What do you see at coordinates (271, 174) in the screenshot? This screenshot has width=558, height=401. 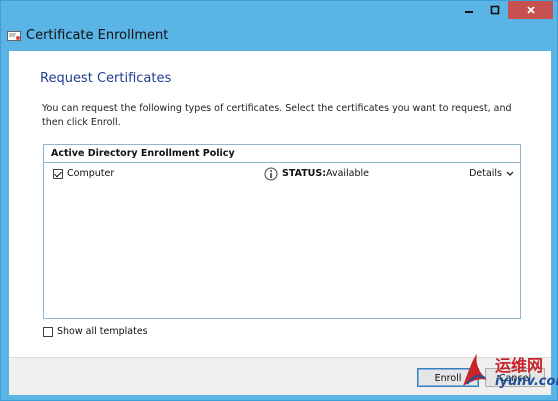 I see `info-icon` at bounding box center [271, 174].